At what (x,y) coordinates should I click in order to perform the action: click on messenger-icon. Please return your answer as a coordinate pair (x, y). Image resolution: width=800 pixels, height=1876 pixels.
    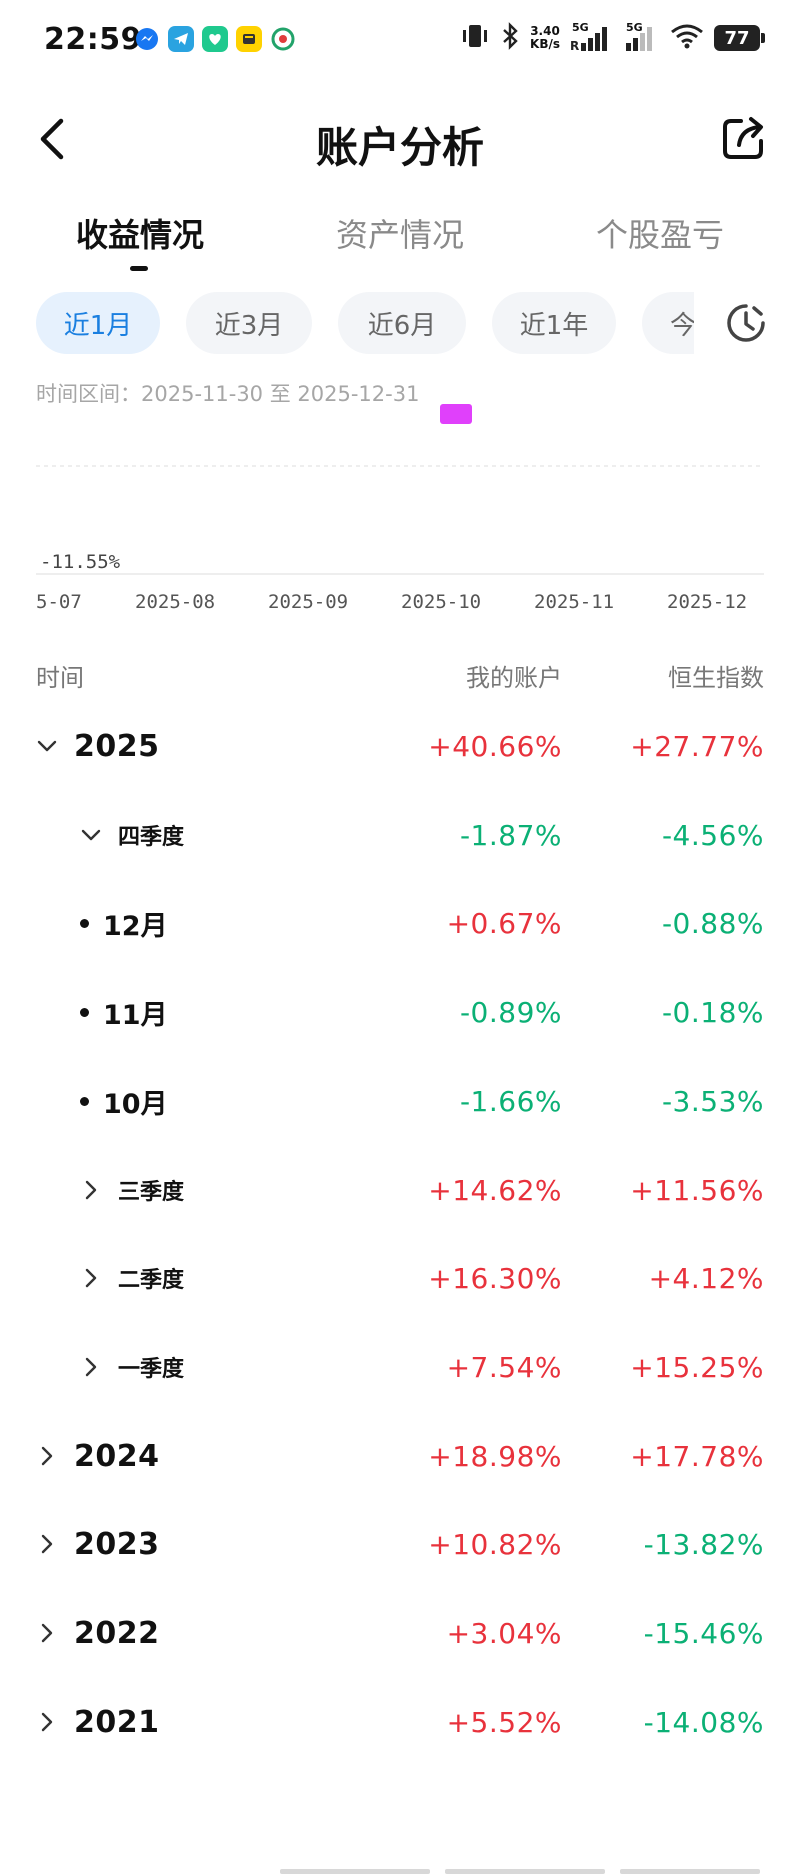
    Looking at the image, I should click on (147, 39).